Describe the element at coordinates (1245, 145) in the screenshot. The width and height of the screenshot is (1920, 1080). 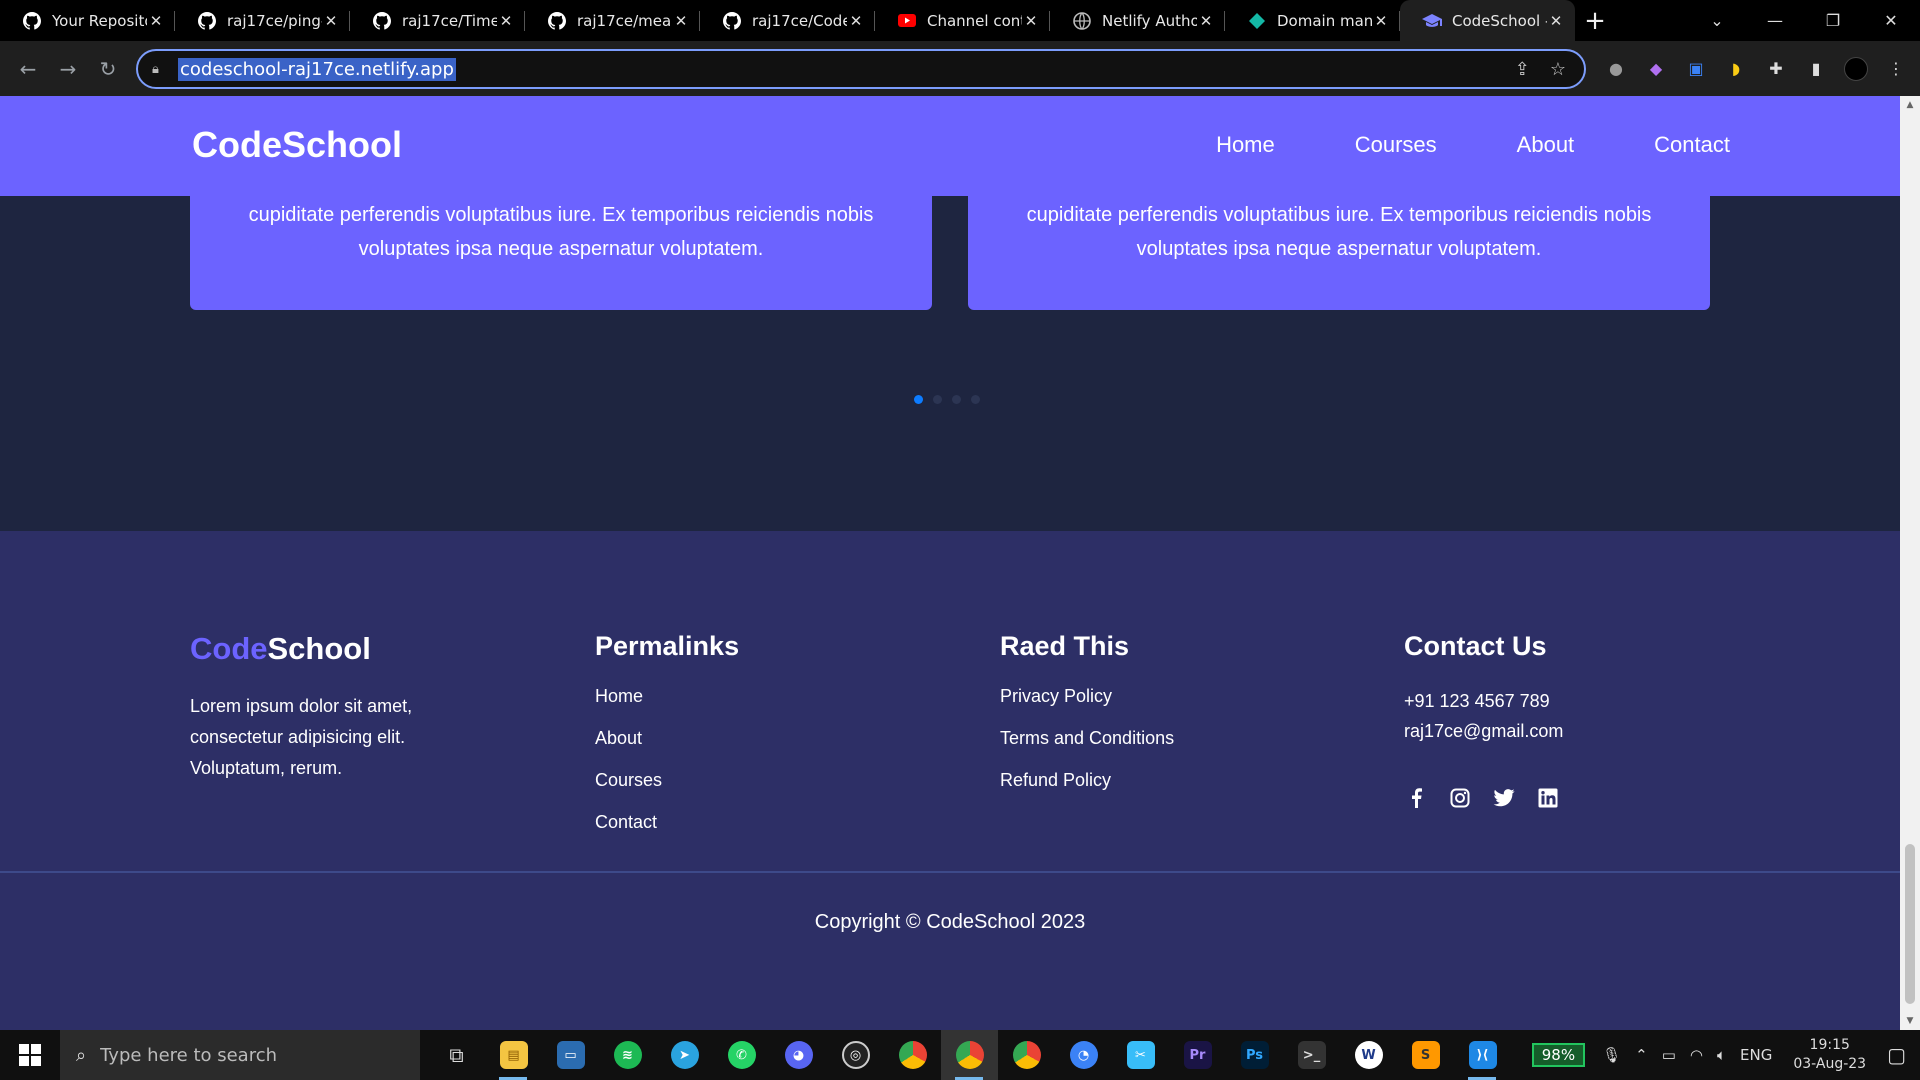
I see `nav-link-home: Home` at that location.